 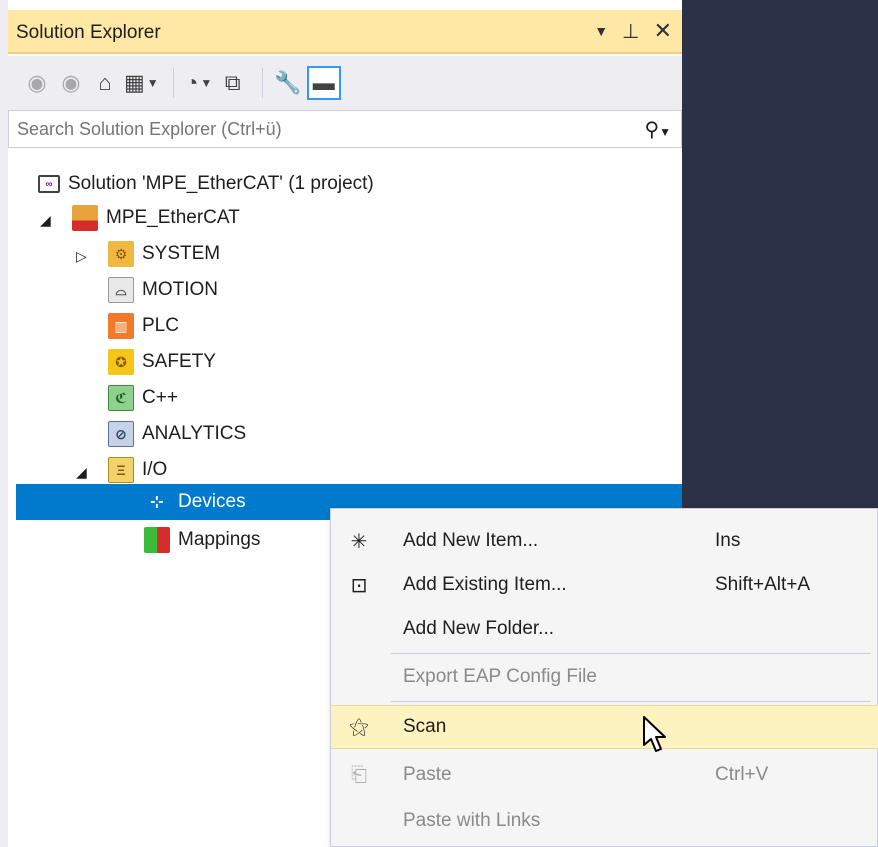 I want to click on panel-title: Solution Explorer, so click(x=88, y=32).